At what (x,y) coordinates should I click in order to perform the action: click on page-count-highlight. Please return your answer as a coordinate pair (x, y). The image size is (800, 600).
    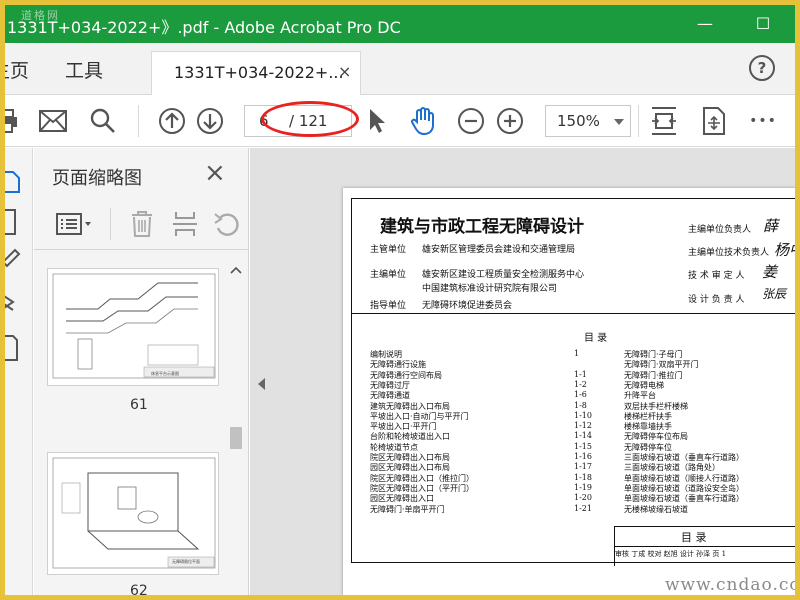
    Looking at the image, I should click on (310, 119).